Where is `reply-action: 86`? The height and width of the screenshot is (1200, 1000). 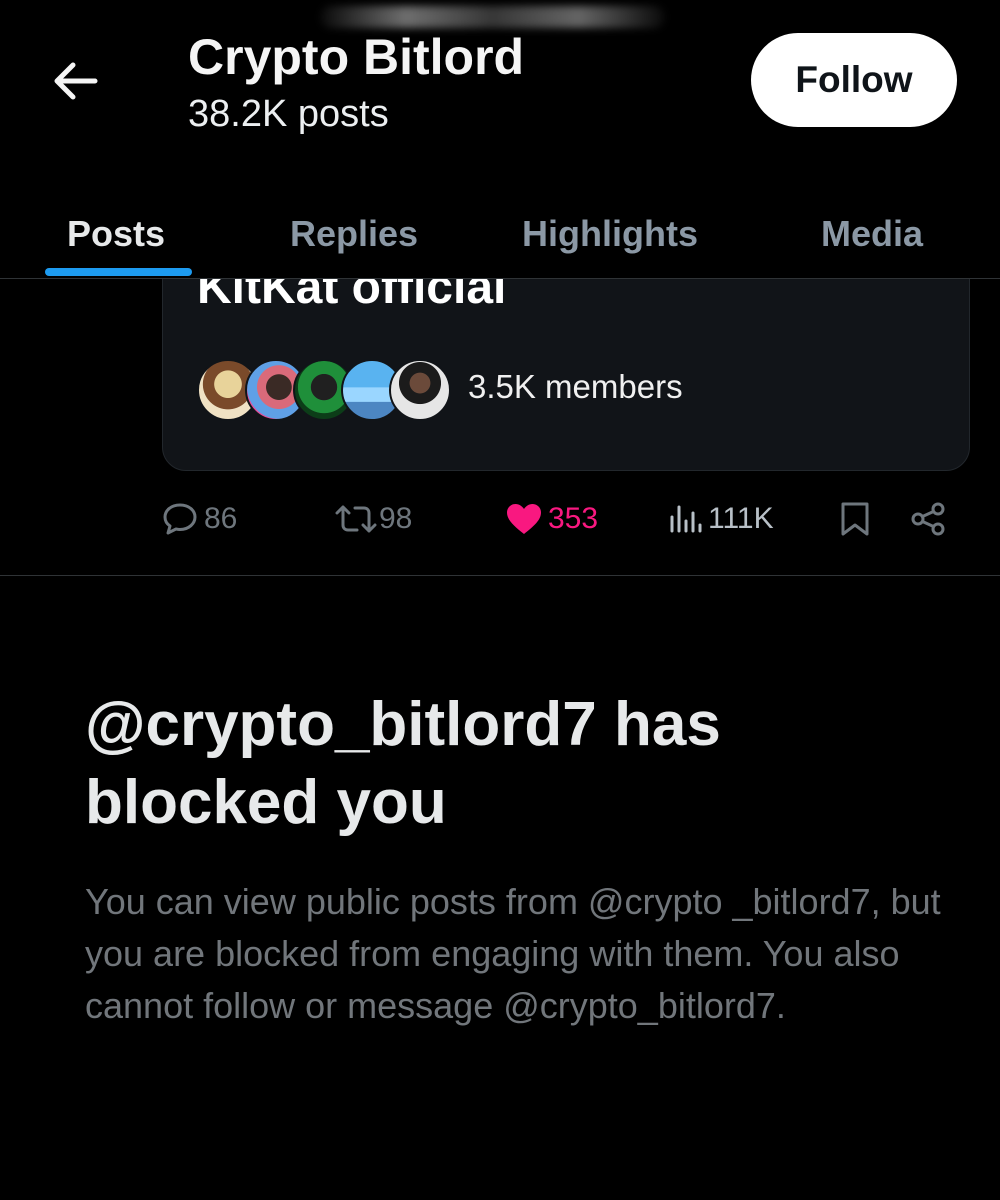
reply-action: 86 is located at coordinates (199, 519).